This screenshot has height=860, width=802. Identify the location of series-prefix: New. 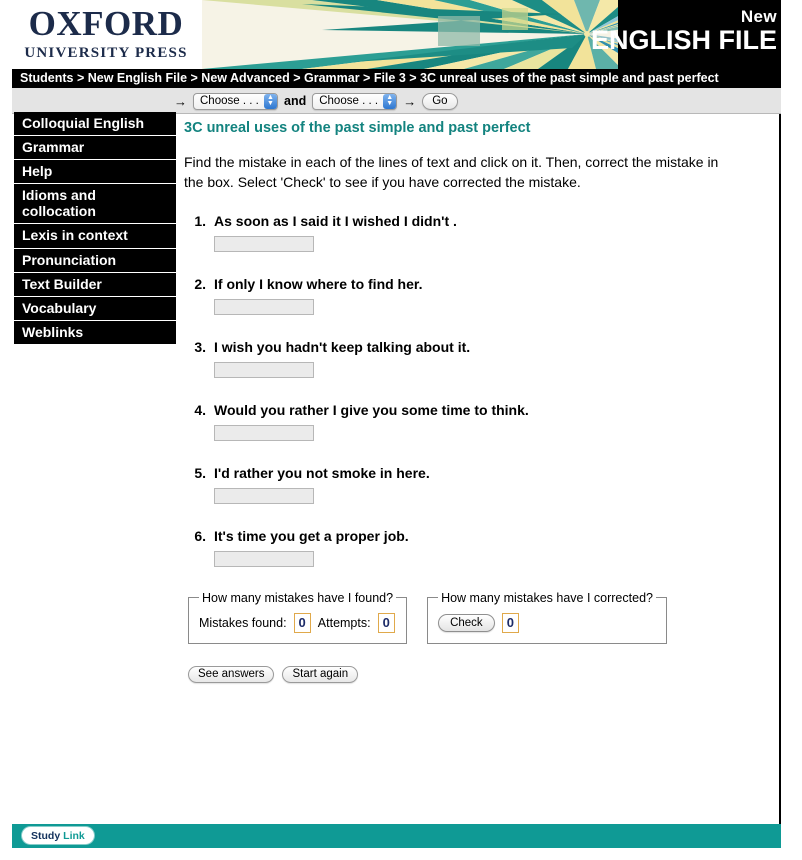
(758, 16).